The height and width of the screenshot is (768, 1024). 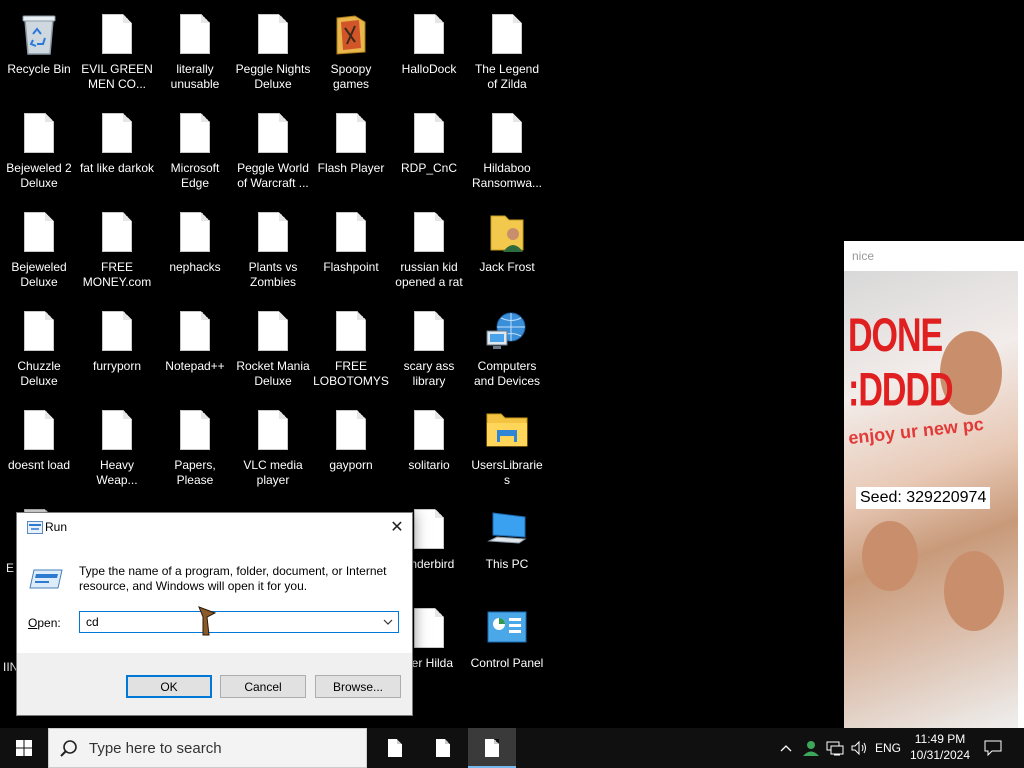 What do you see at coordinates (351, 53) in the screenshot?
I see `desktop-icon-spoopy-games: Spoopy games` at bounding box center [351, 53].